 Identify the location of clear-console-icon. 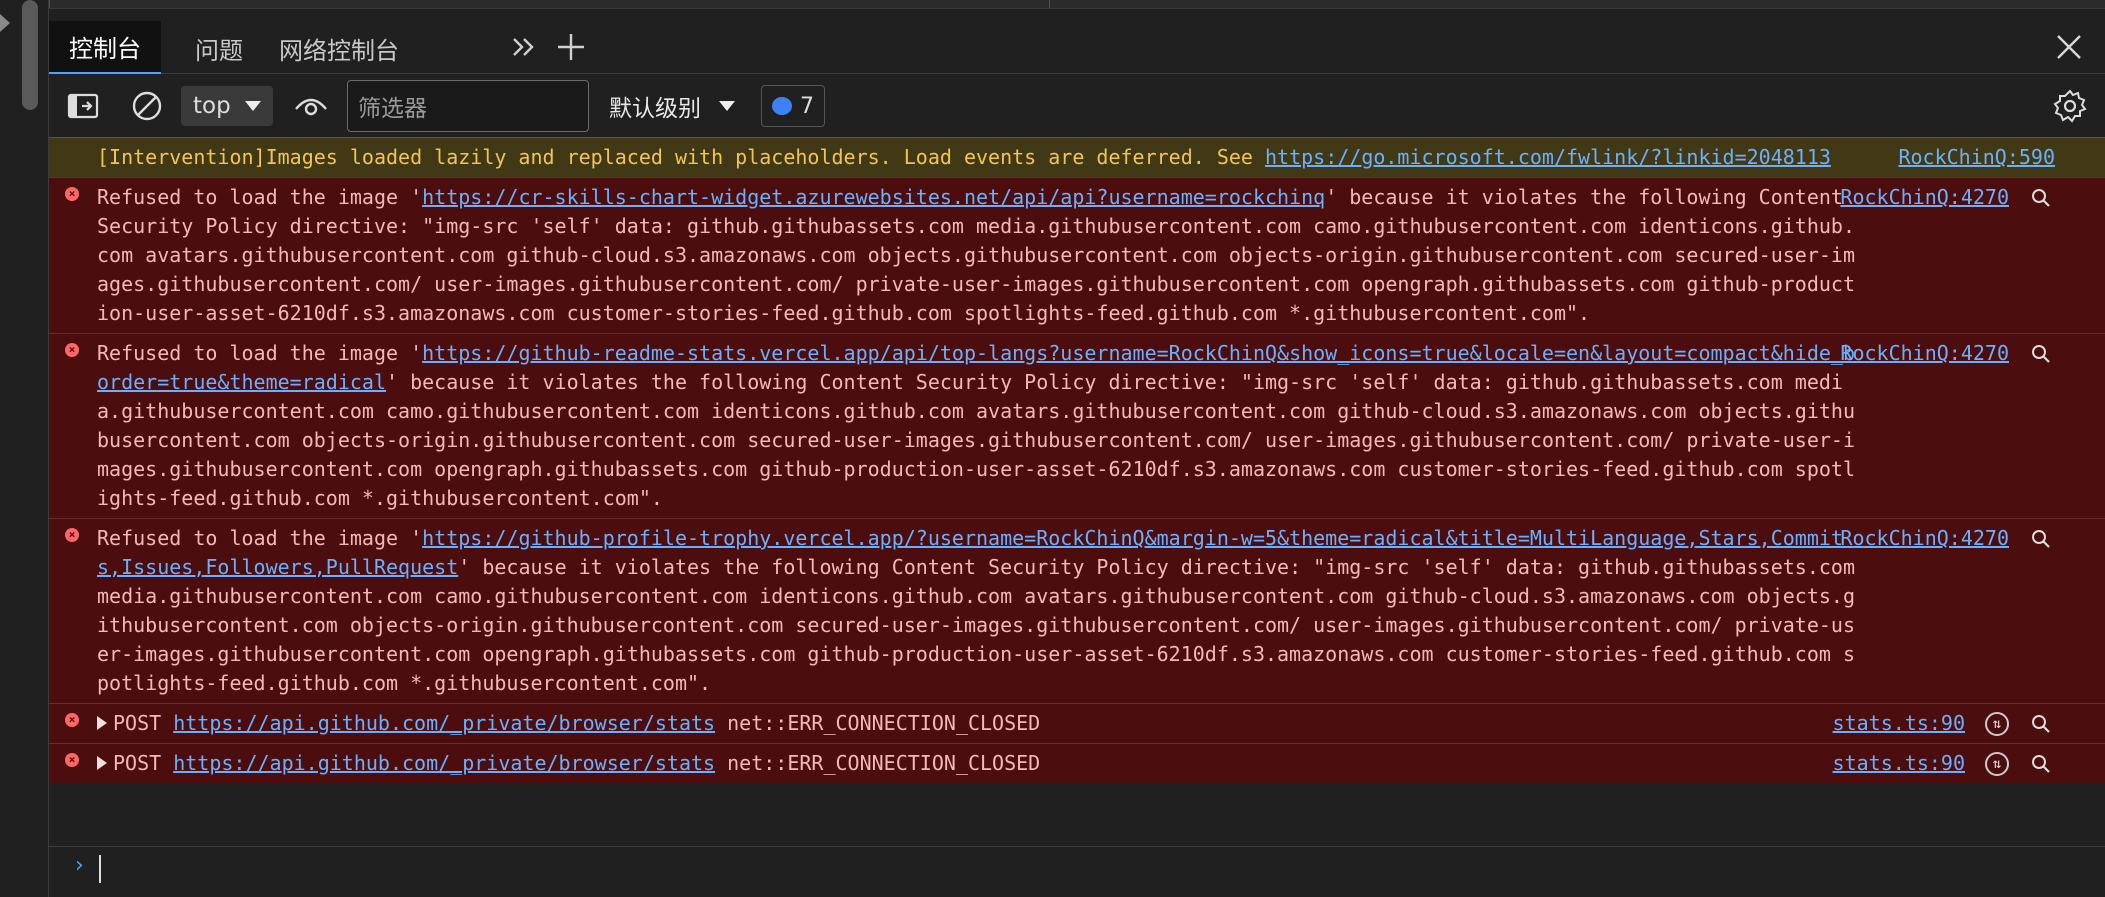
(147, 106).